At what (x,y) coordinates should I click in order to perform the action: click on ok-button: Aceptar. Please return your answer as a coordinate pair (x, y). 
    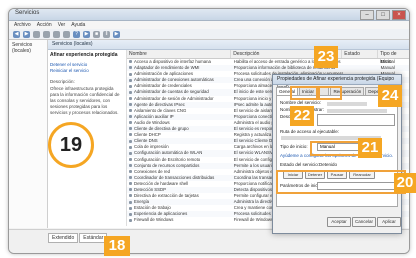
    Looking at the image, I should click on (339, 222).